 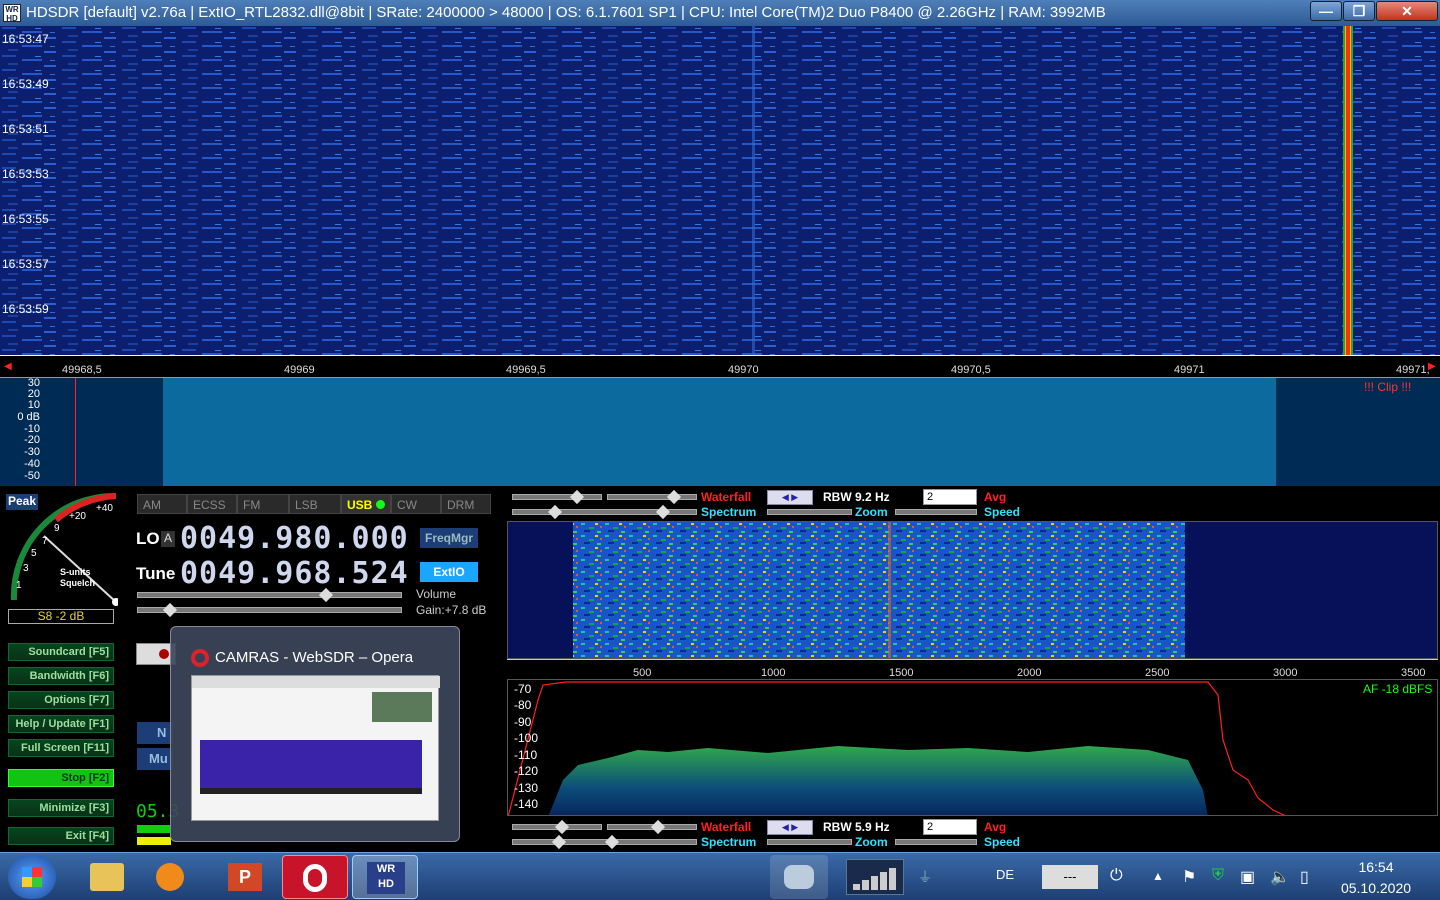 What do you see at coordinates (449, 538) in the screenshot?
I see `freqmgr-button: FreqMgr` at bounding box center [449, 538].